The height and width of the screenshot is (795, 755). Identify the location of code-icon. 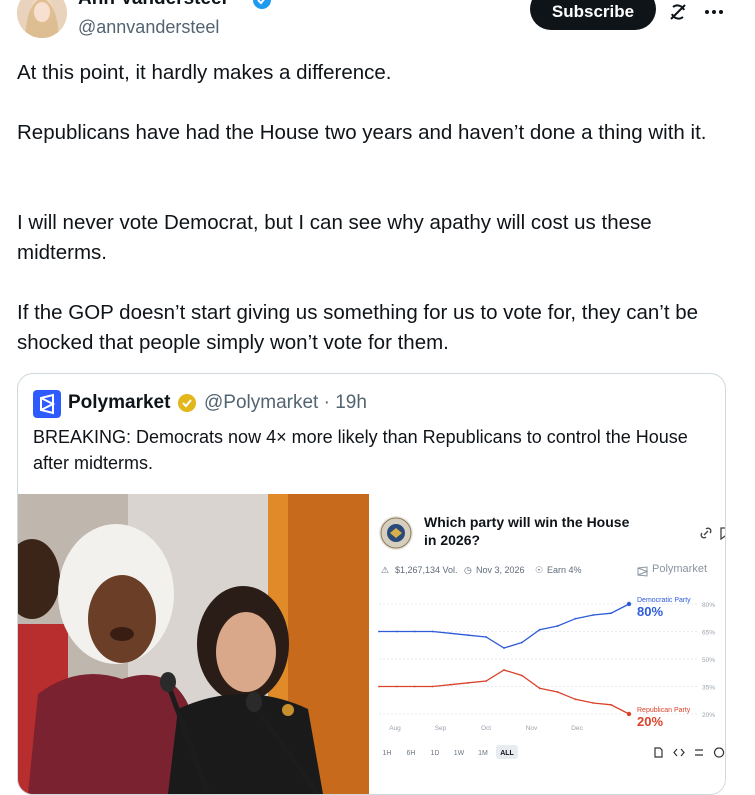
(679, 752).